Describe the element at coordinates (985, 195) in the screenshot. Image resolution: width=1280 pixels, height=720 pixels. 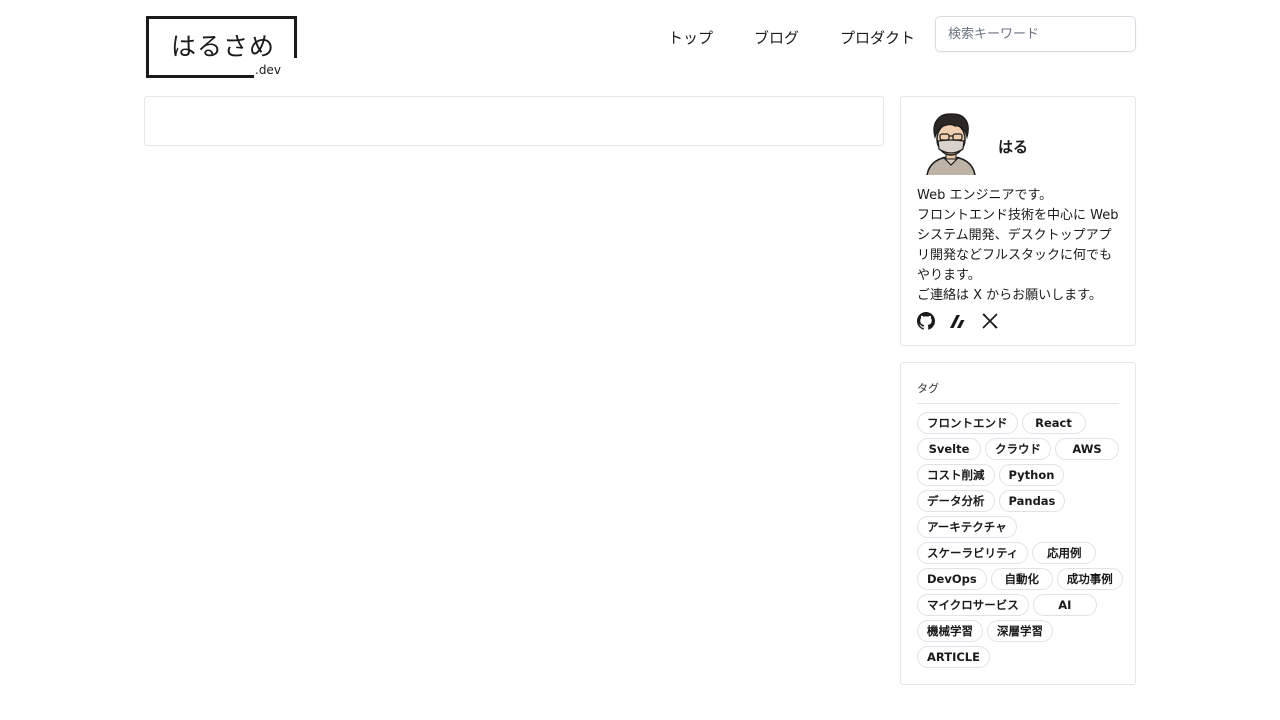
I see `bio-line: Web エンジニアです。` at that location.